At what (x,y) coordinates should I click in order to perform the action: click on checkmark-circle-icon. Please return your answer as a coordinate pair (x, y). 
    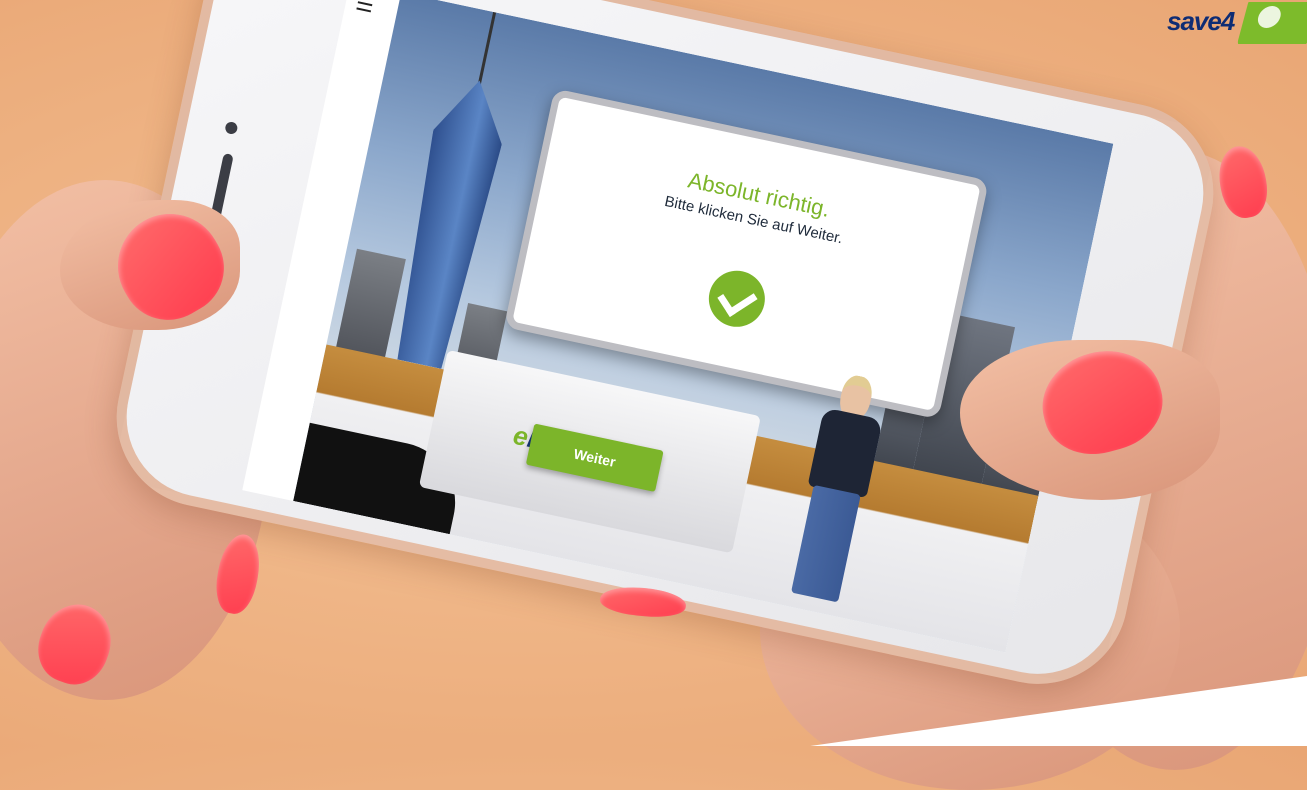
    Looking at the image, I should click on (737, 299).